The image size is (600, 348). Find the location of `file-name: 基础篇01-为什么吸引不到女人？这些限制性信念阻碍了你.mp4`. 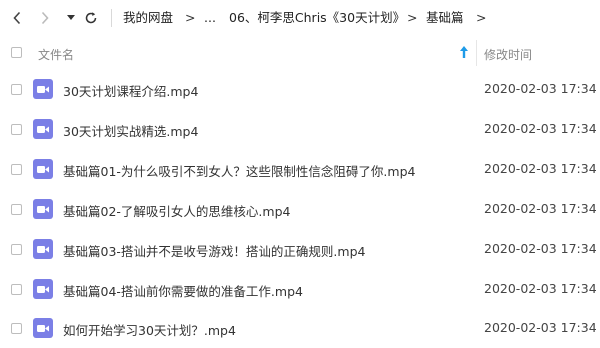

file-name: 基础篇01-为什么吸引不到女人？这些限制性信念阻碍了你.mp4 is located at coordinates (239, 170).